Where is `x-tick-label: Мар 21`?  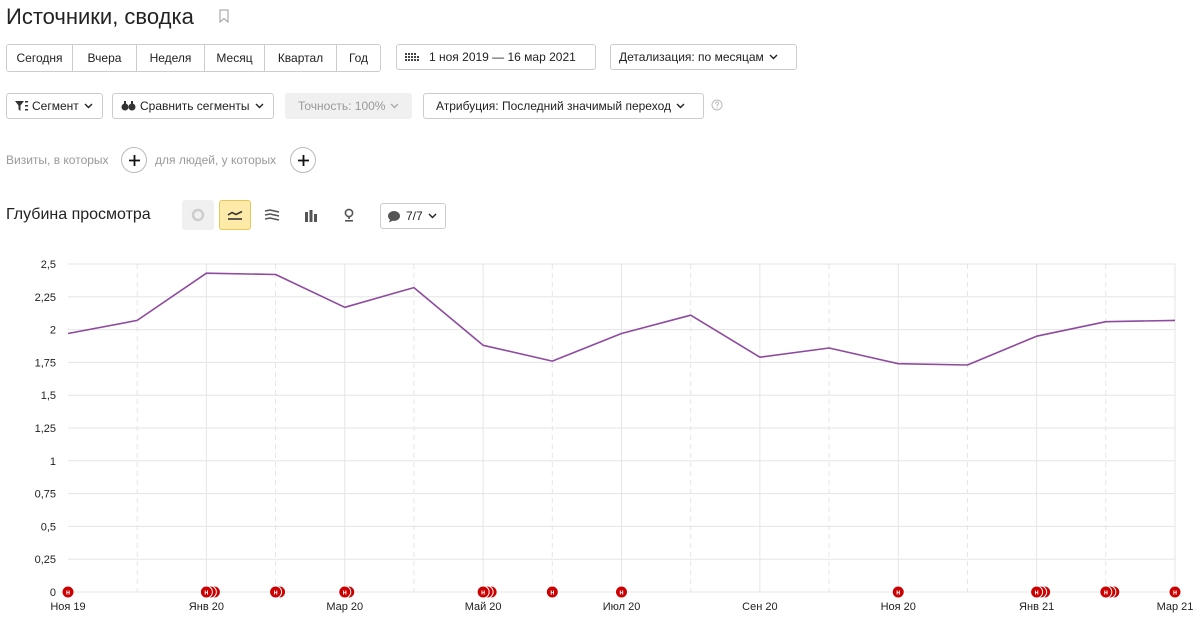
x-tick-label: Мар 21 is located at coordinates (1175, 607).